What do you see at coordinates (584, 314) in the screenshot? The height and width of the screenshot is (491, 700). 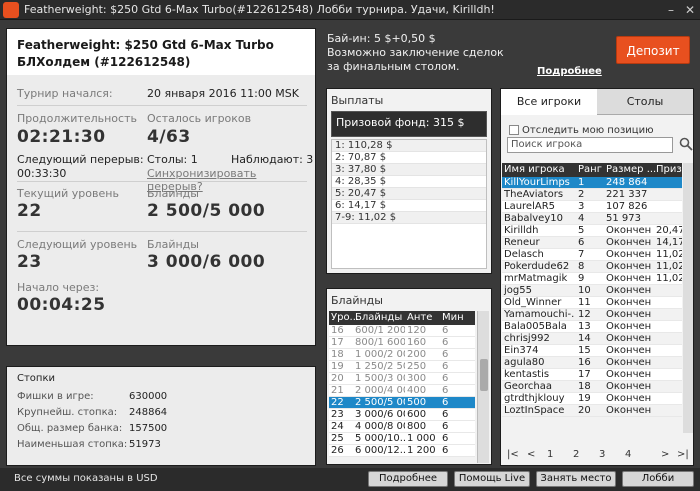 I see `player-cell: 12` at bounding box center [584, 314].